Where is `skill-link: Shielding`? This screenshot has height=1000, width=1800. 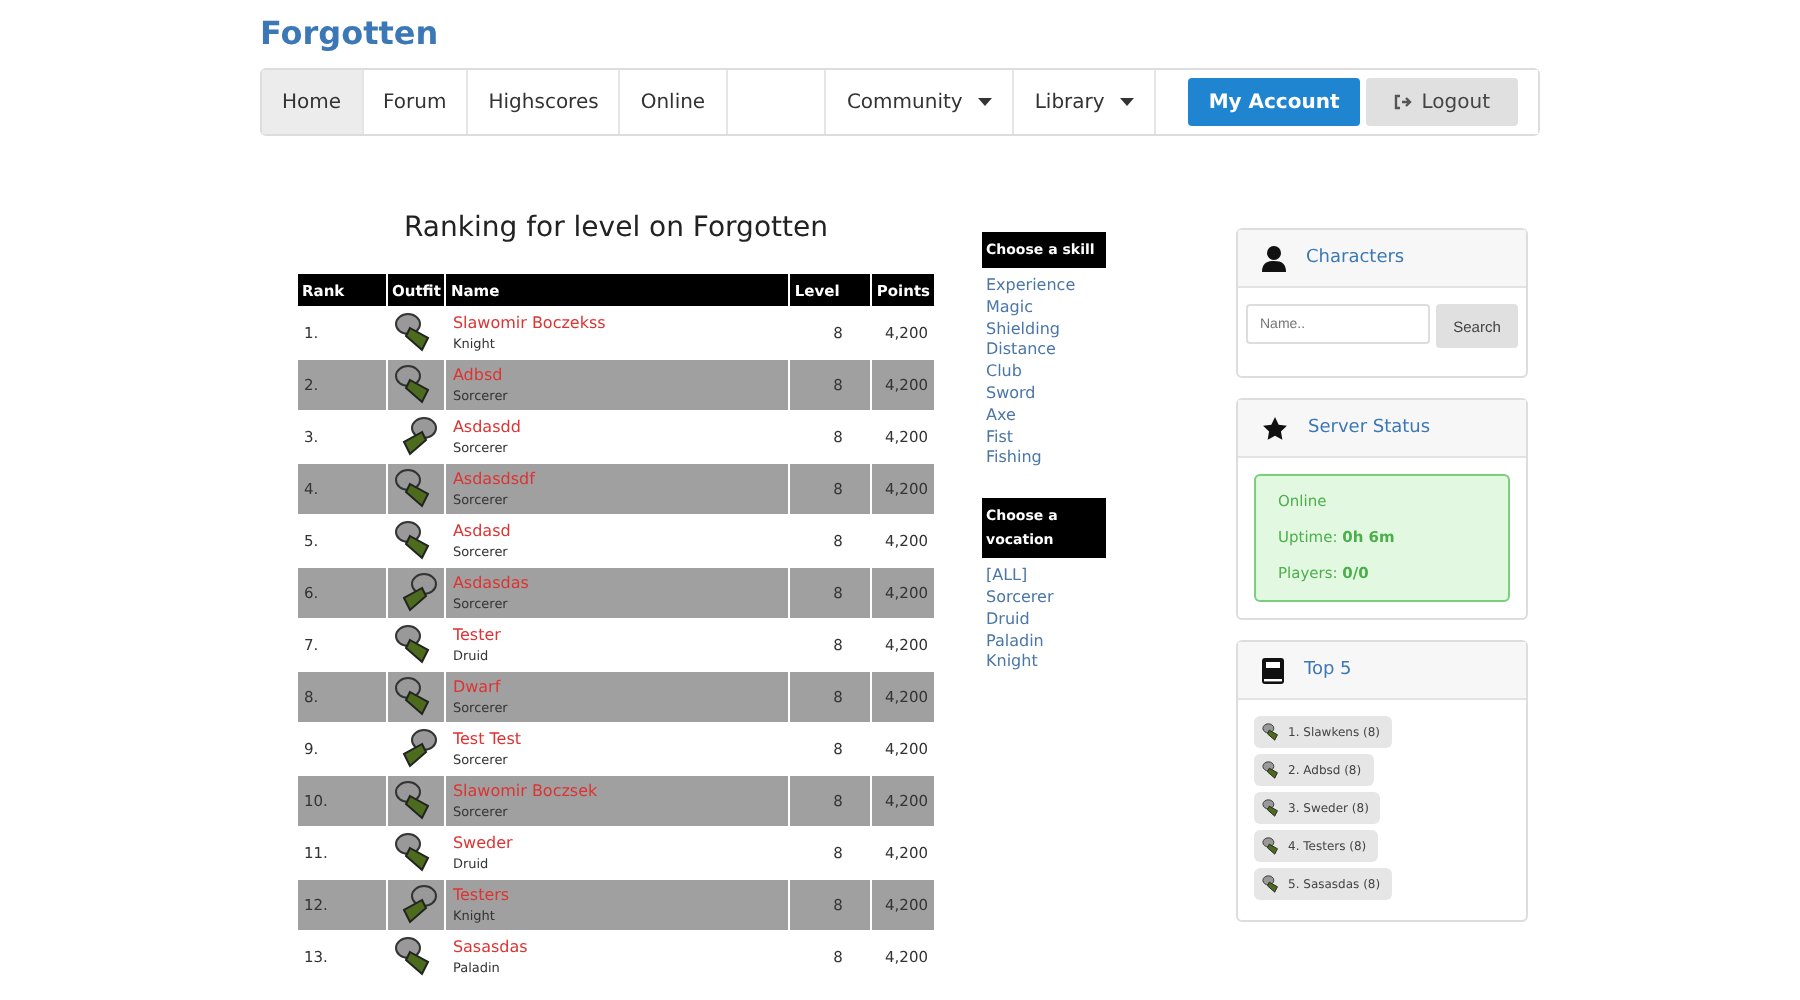
skill-link: Shielding is located at coordinates (1044, 330).